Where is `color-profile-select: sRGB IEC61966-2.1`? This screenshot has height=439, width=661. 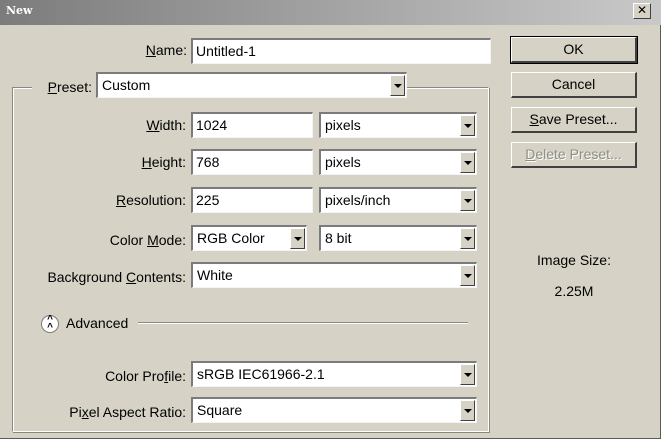 color-profile-select: sRGB IEC61966-2.1 is located at coordinates (334, 374).